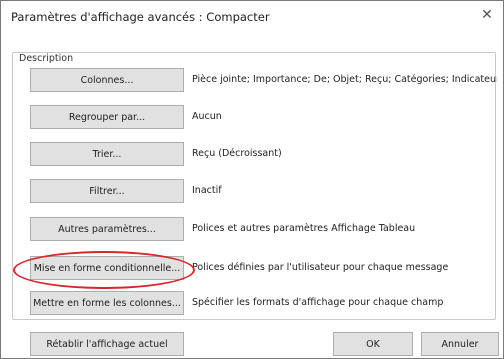 The height and width of the screenshot is (359, 504). I want to click on close-button: ✕, so click(487, 15).